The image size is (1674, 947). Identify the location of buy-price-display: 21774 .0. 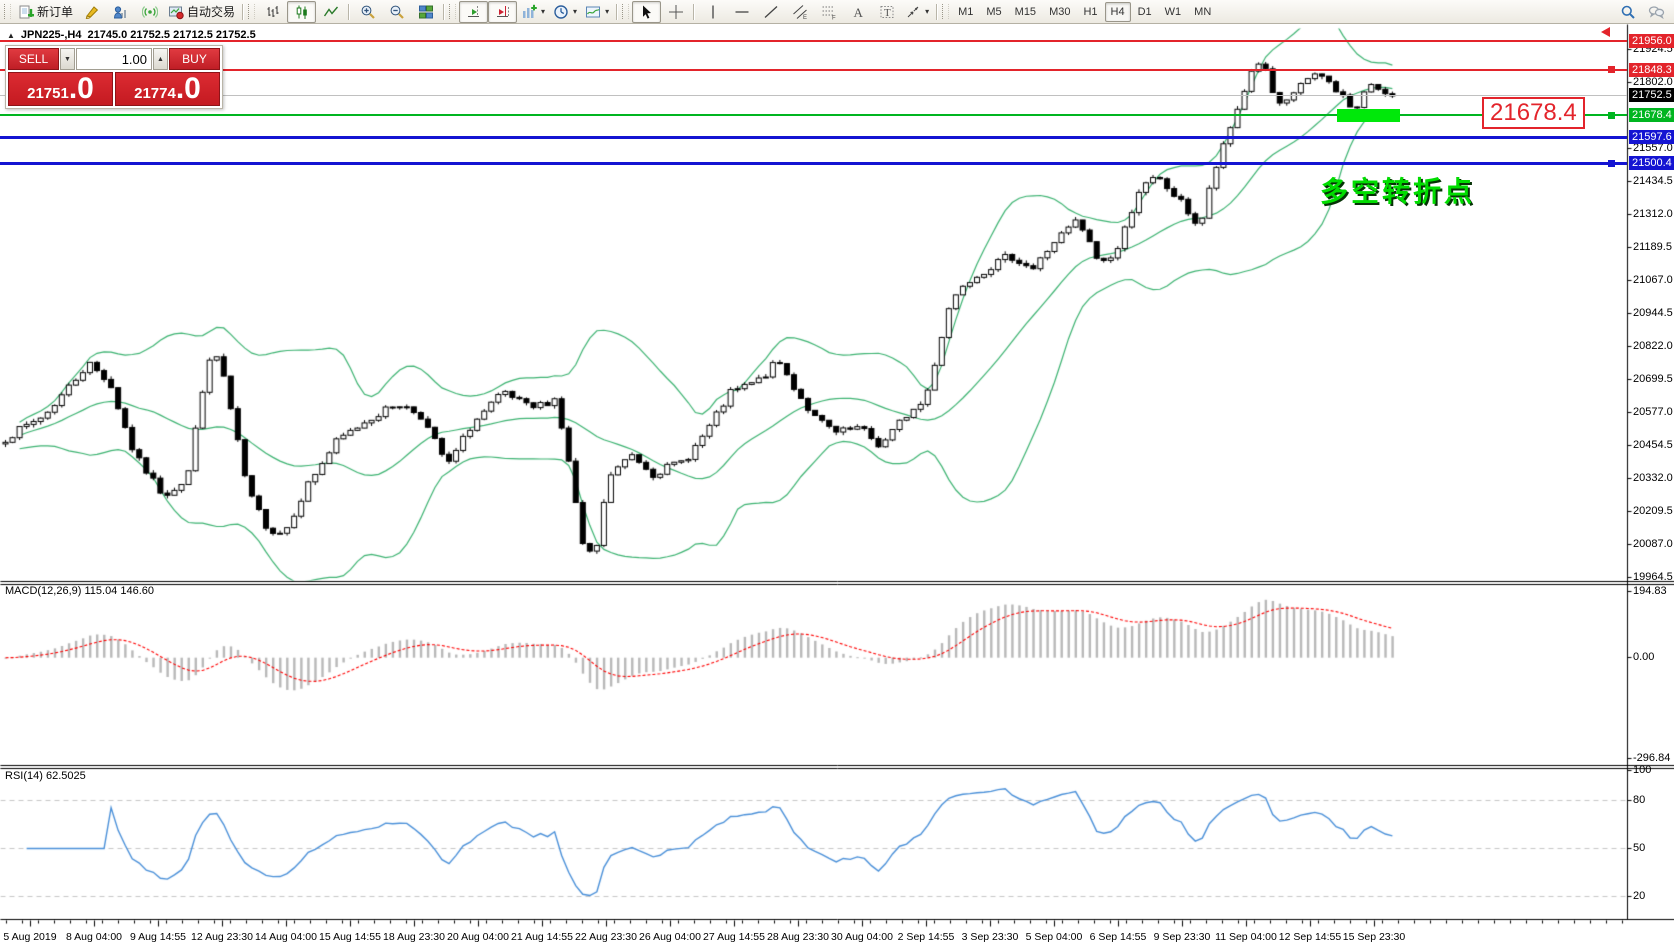
(167, 89).